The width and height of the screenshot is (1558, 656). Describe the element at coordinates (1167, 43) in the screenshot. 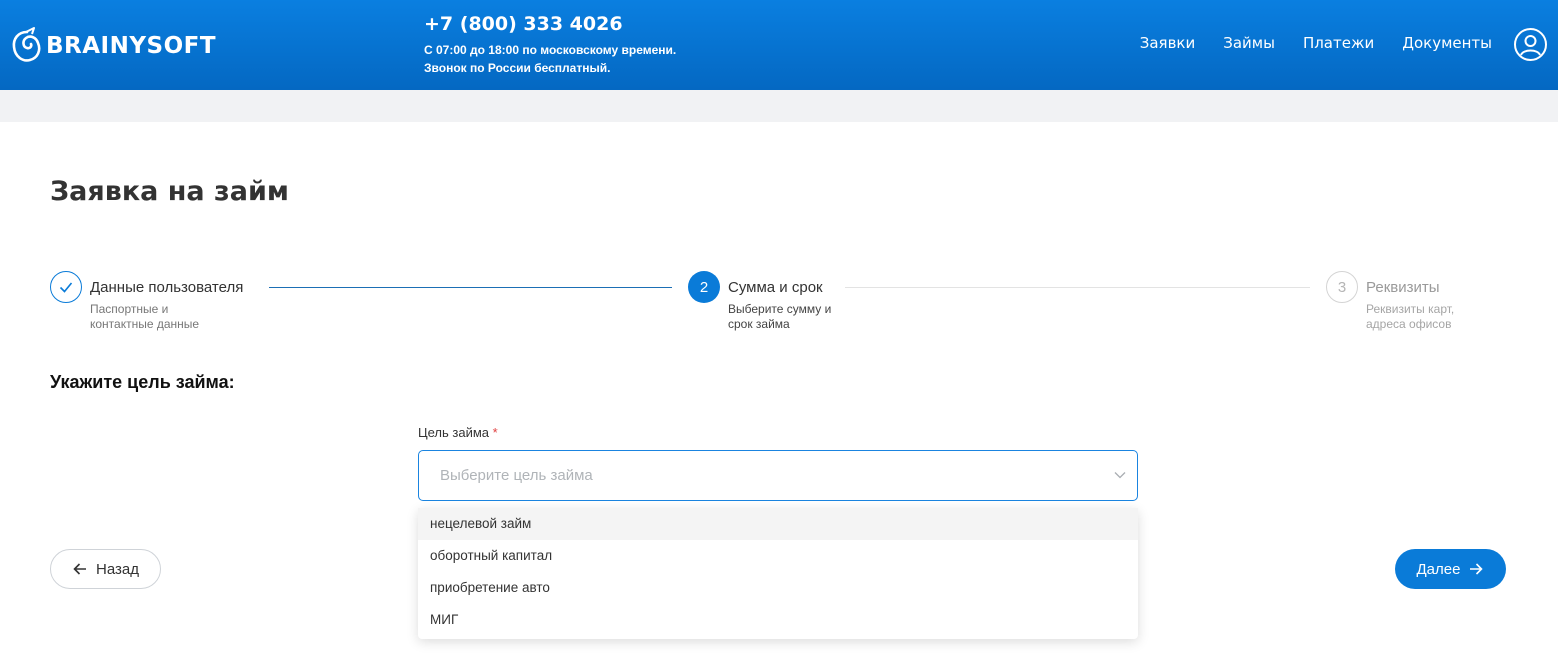

I see `nav-item-applications: Заявки` at that location.